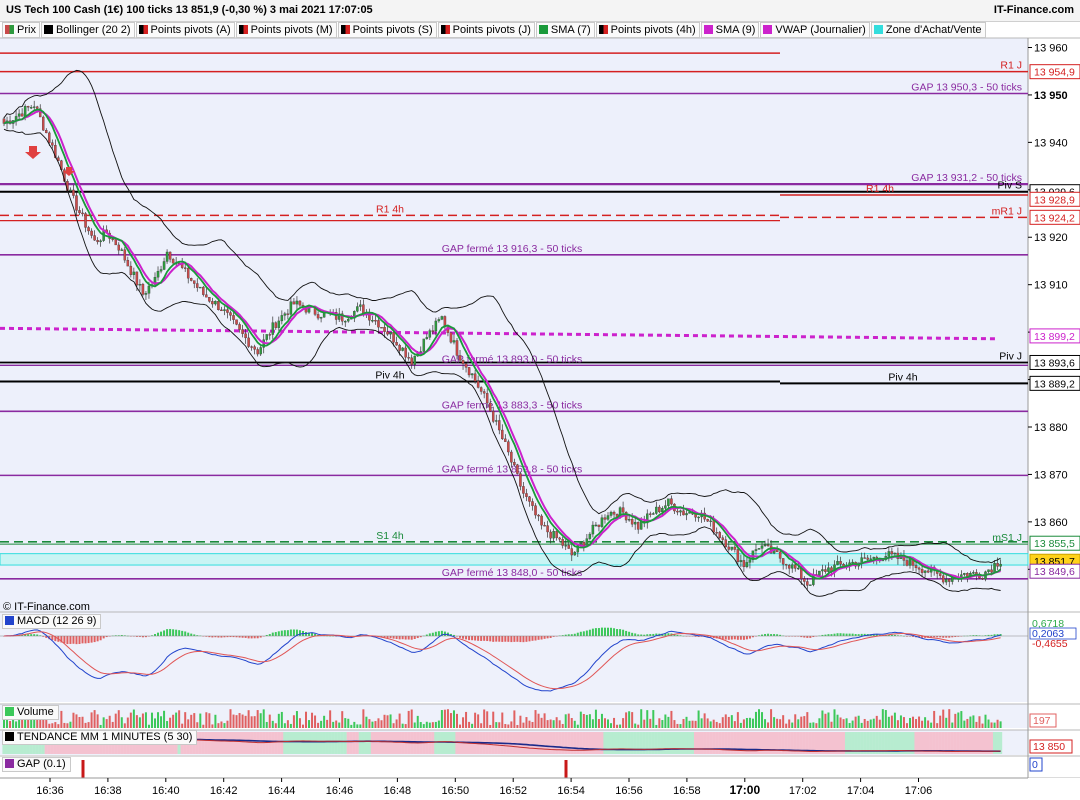  What do you see at coordinates (861, 791) in the screenshot?
I see `x-tick-label: 17:04` at bounding box center [861, 791].